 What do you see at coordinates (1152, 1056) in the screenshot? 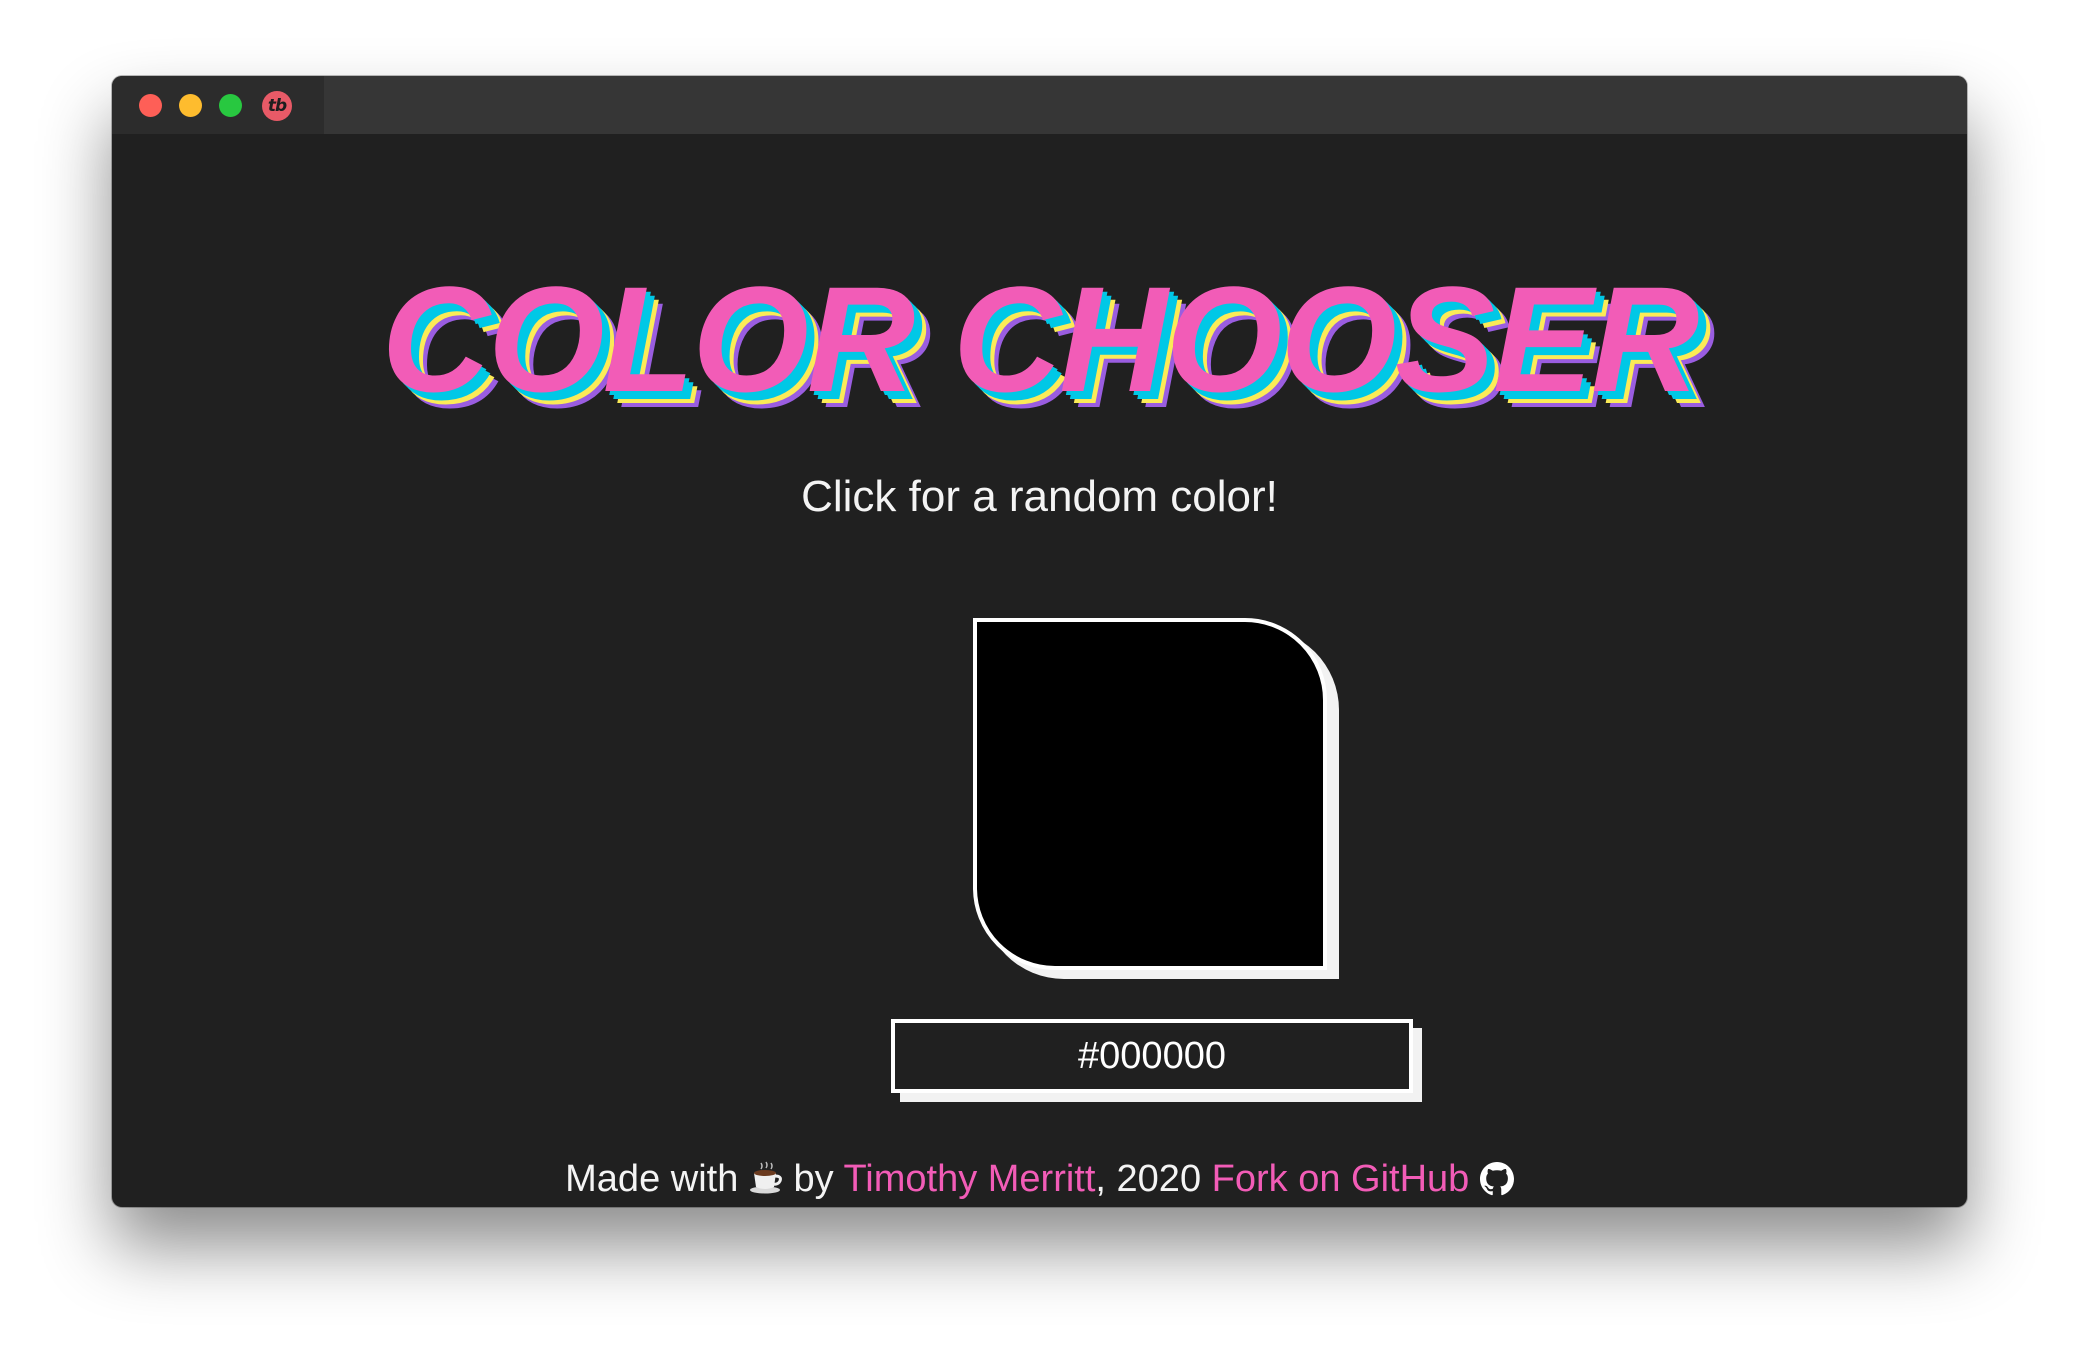
I see `hex-value-display: #000000` at bounding box center [1152, 1056].